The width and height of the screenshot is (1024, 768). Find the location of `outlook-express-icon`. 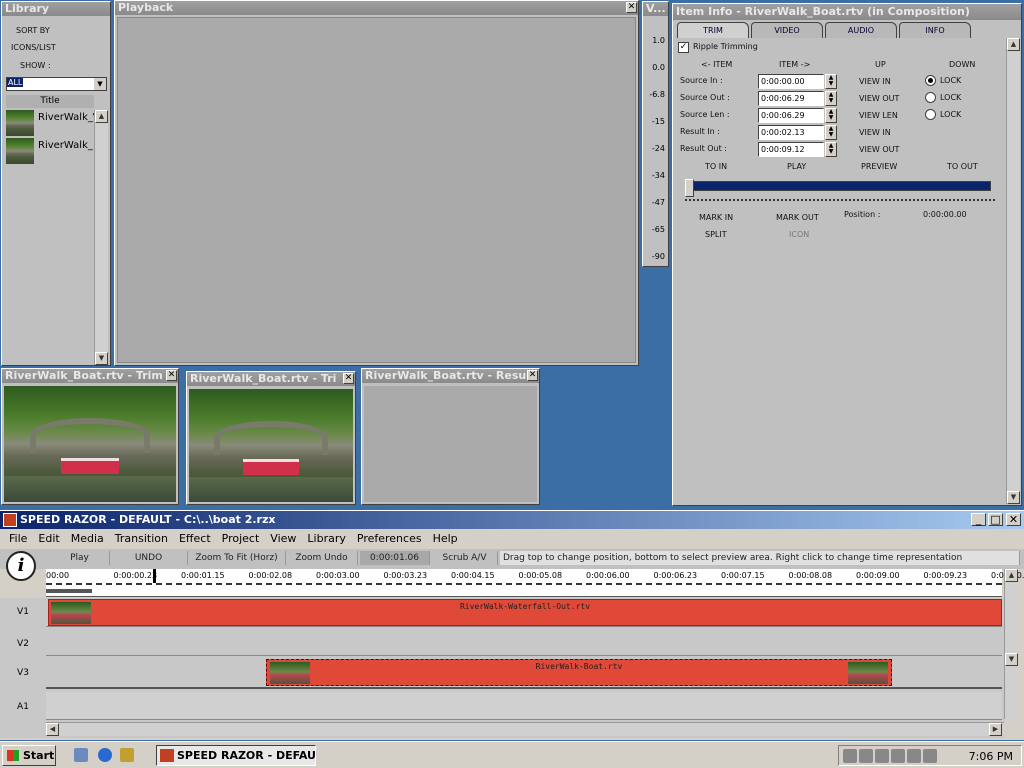

outlook-express-icon is located at coordinates (127, 755).